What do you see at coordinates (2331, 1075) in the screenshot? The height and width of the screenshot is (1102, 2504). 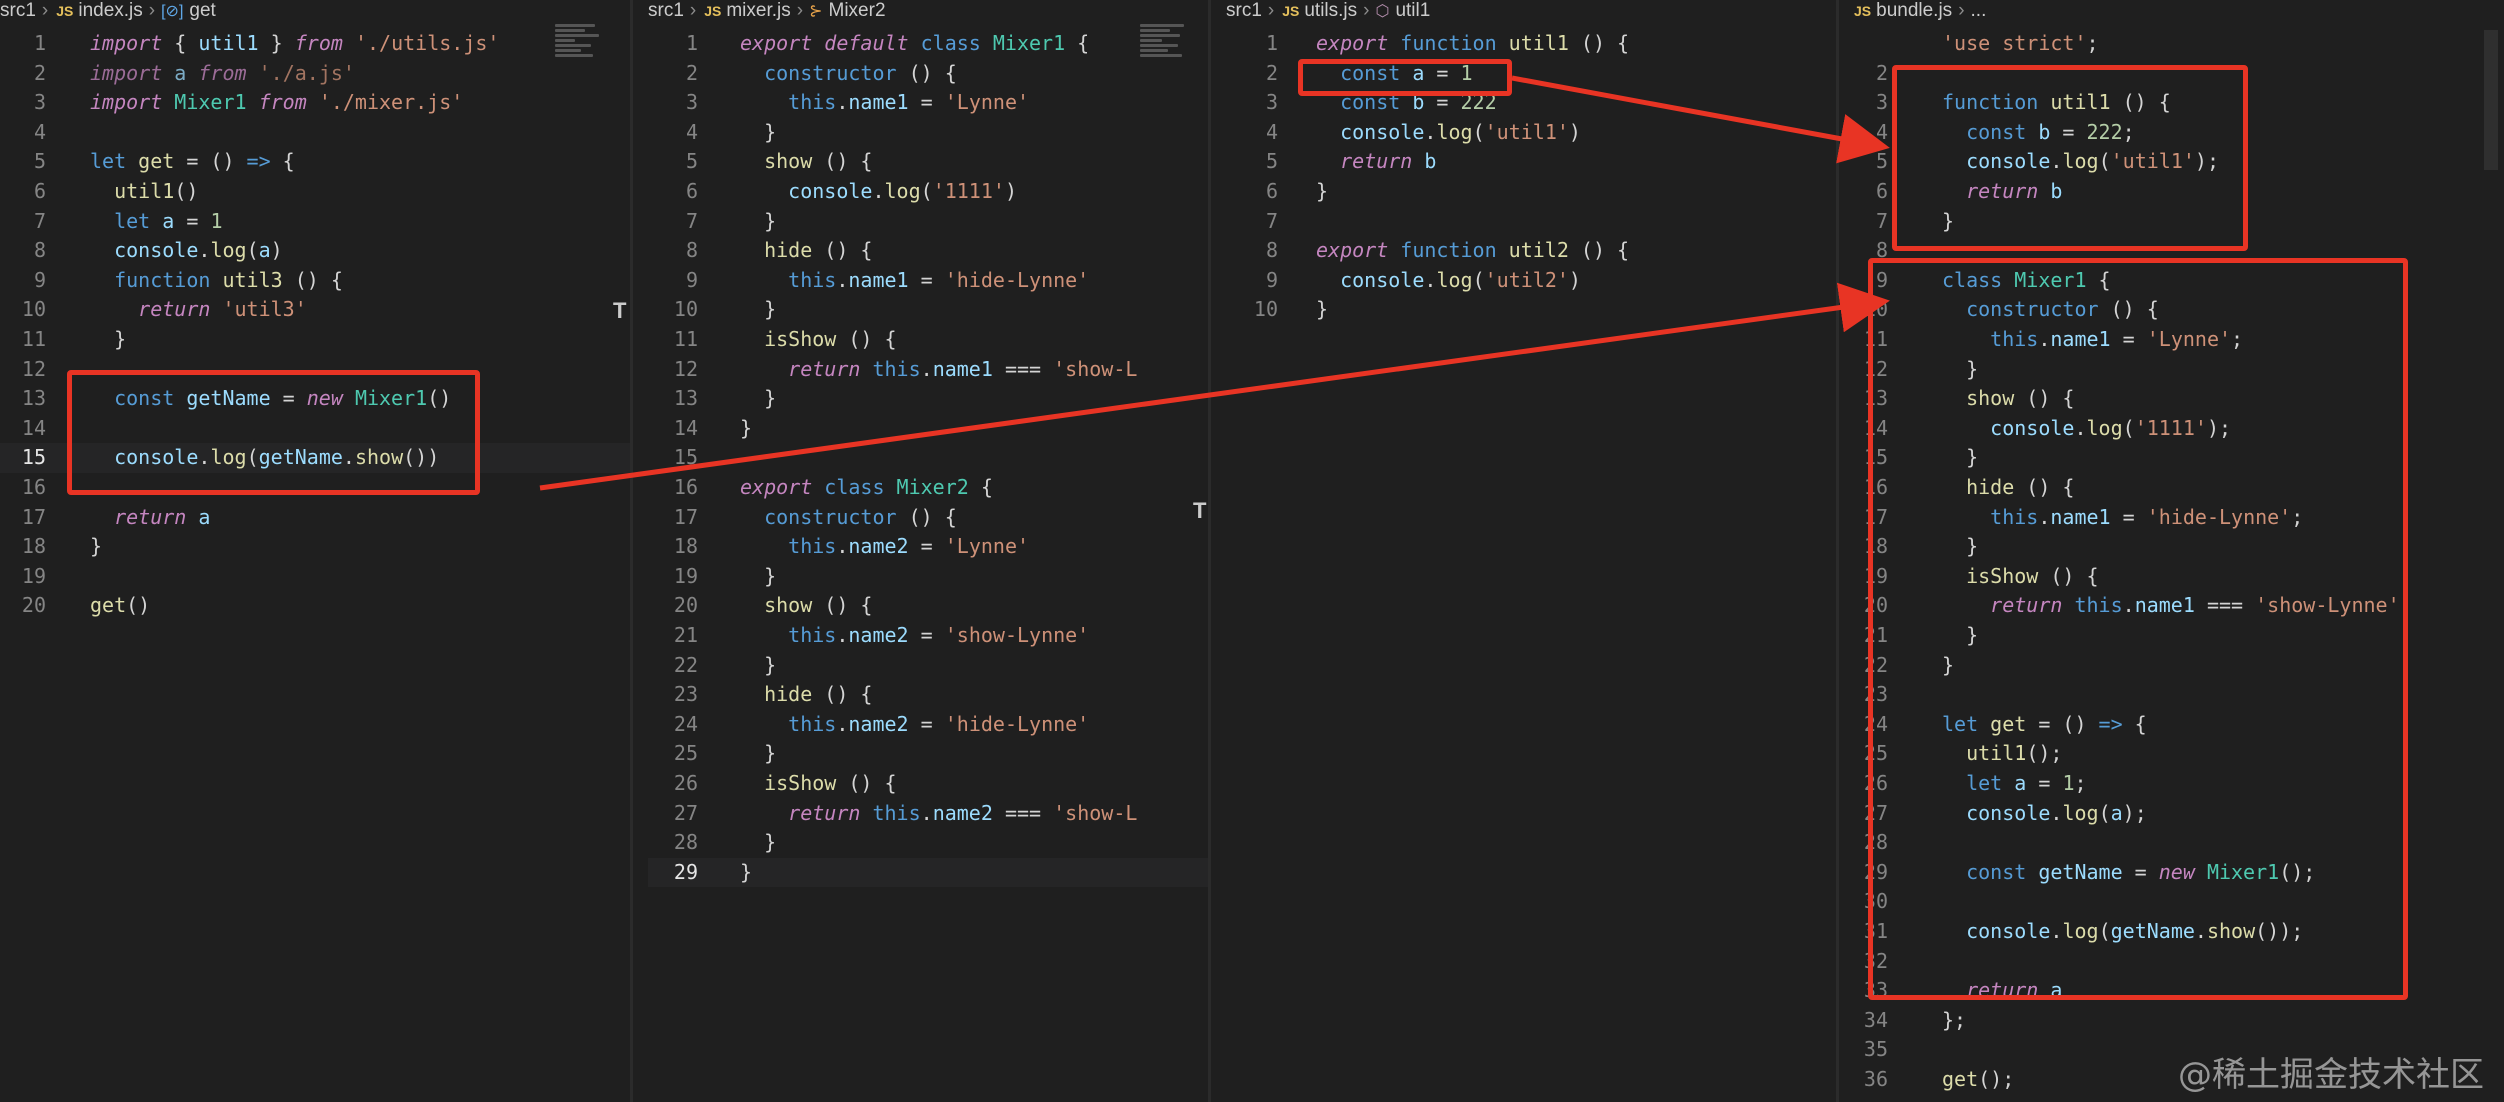 I see `watermark: @稀土掘金技术社区` at bounding box center [2331, 1075].